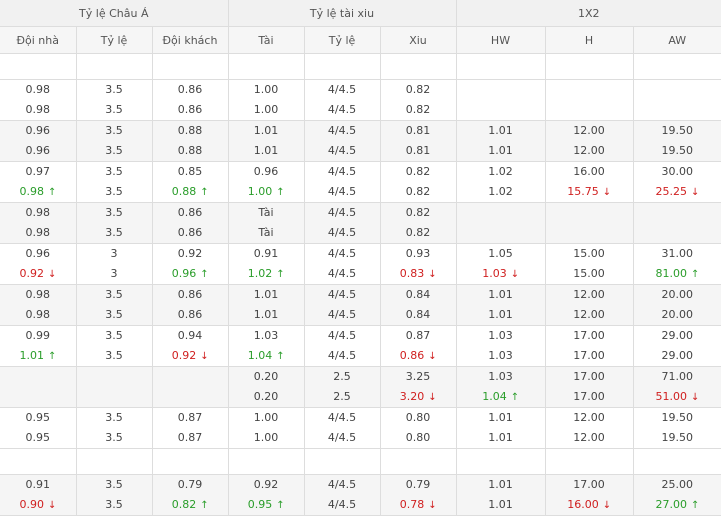 This screenshot has width=721, height=516. Describe the element at coordinates (501, 418) in the screenshot. I see `odds-value-opening: 1.01` at that location.